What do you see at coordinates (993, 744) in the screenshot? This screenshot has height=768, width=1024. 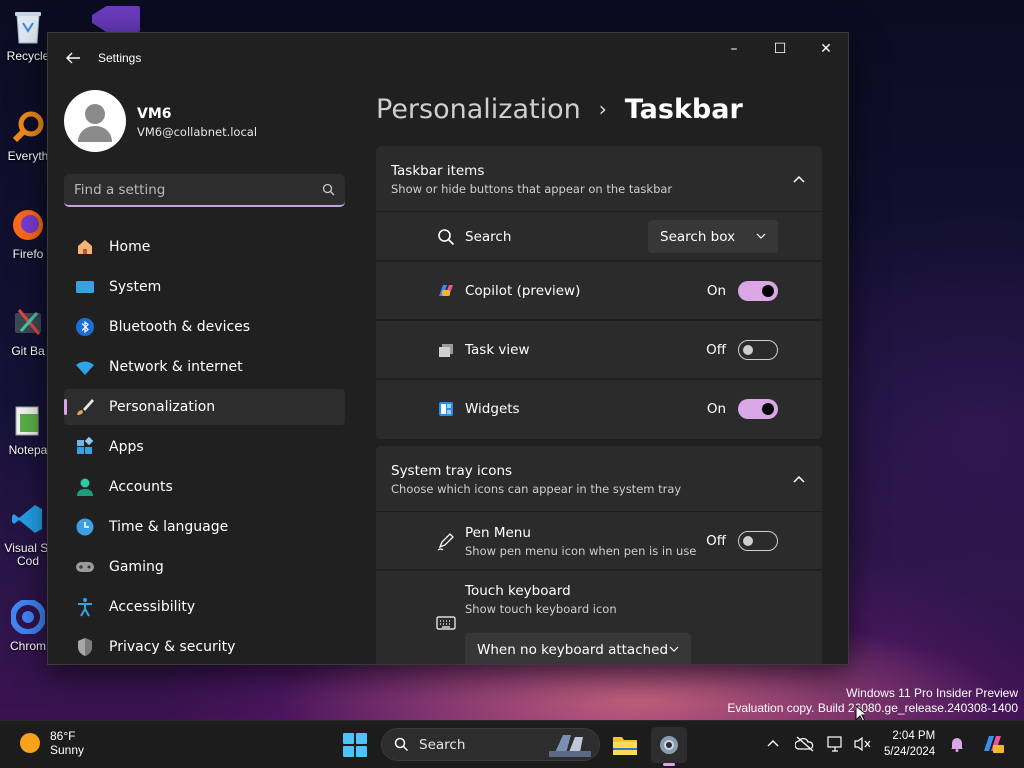 I see `copilot-taskbar-button` at bounding box center [993, 744].